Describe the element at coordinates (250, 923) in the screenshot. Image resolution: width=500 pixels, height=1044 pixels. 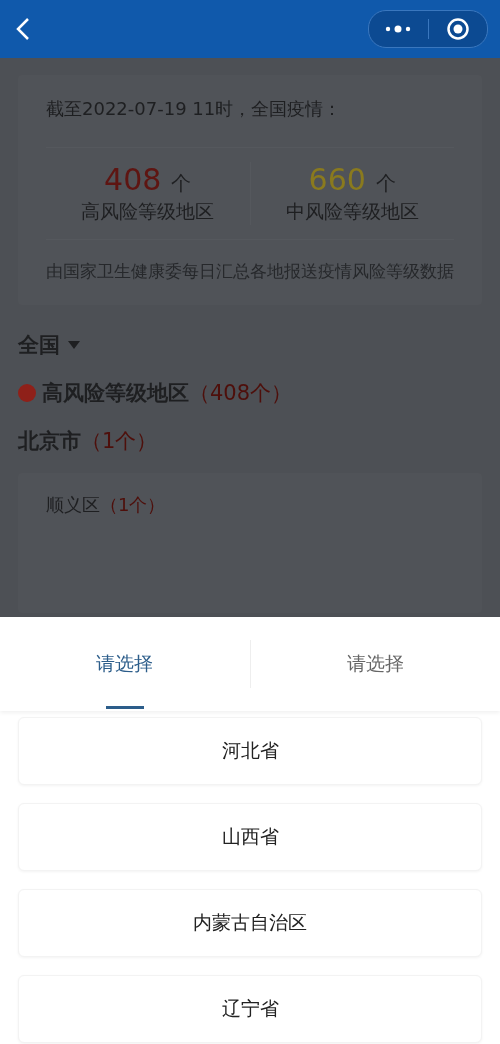
I see `province-option: 内蒙古自治区` at that location.